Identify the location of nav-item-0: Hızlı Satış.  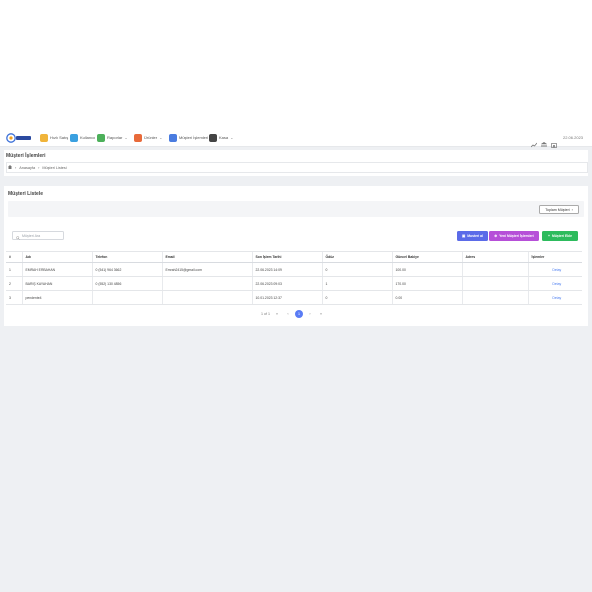
(54, 137).